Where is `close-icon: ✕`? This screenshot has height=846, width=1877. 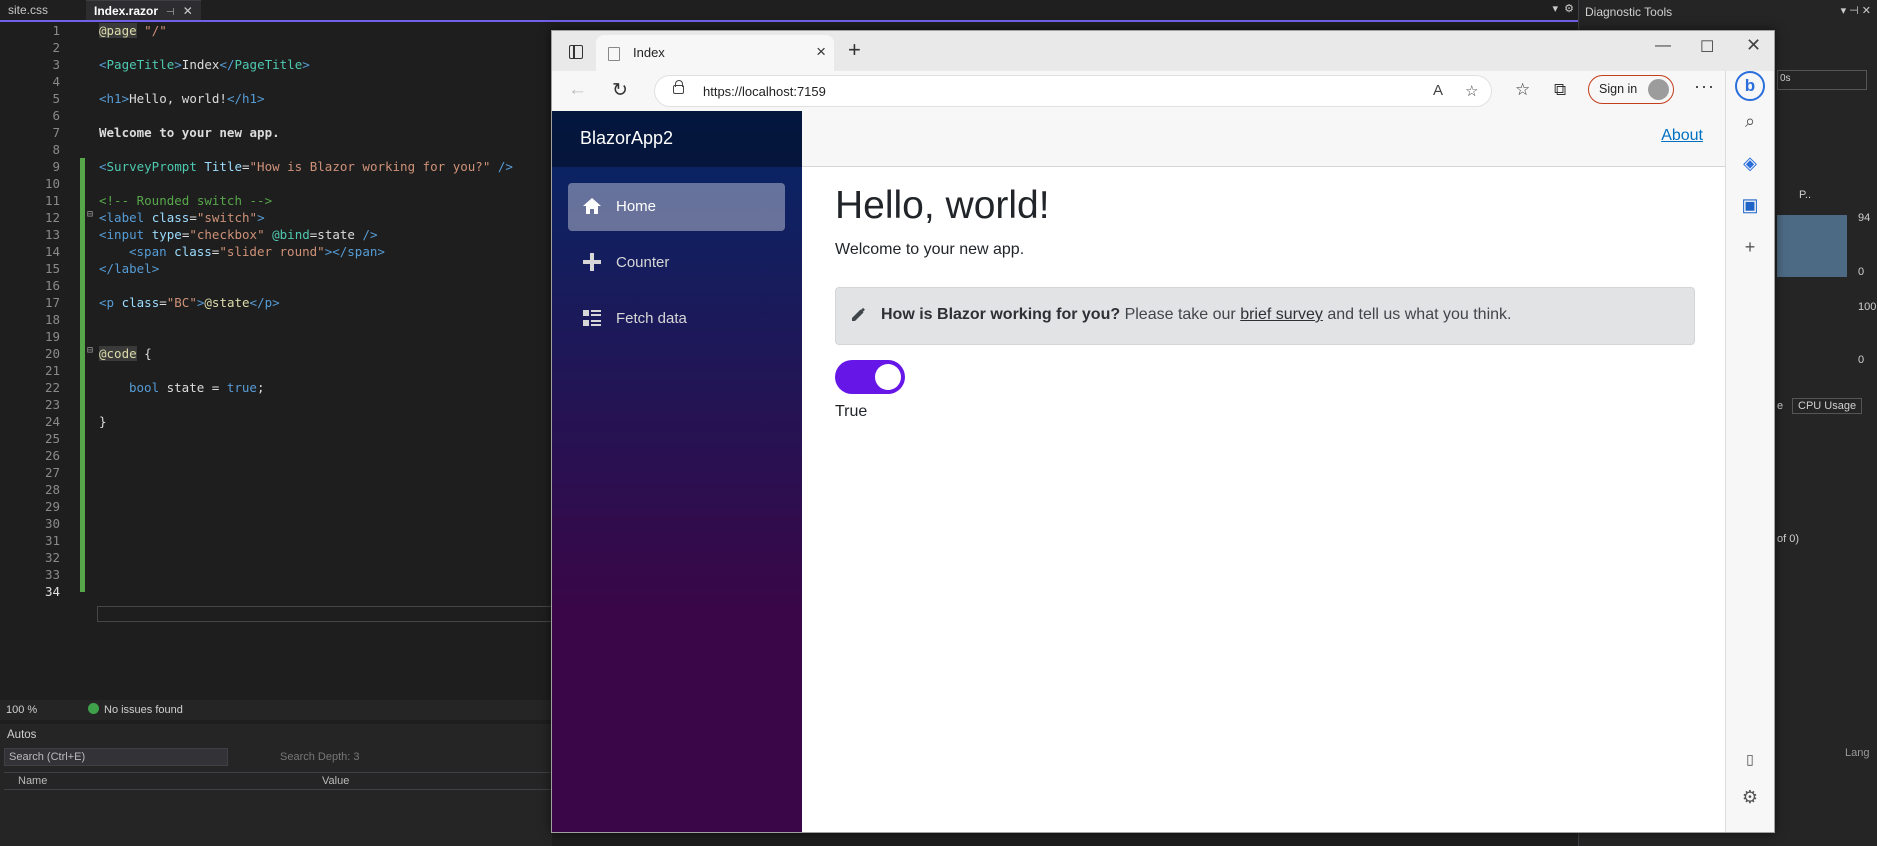
close-icon: ✕ is located at coordinates (188, 11).